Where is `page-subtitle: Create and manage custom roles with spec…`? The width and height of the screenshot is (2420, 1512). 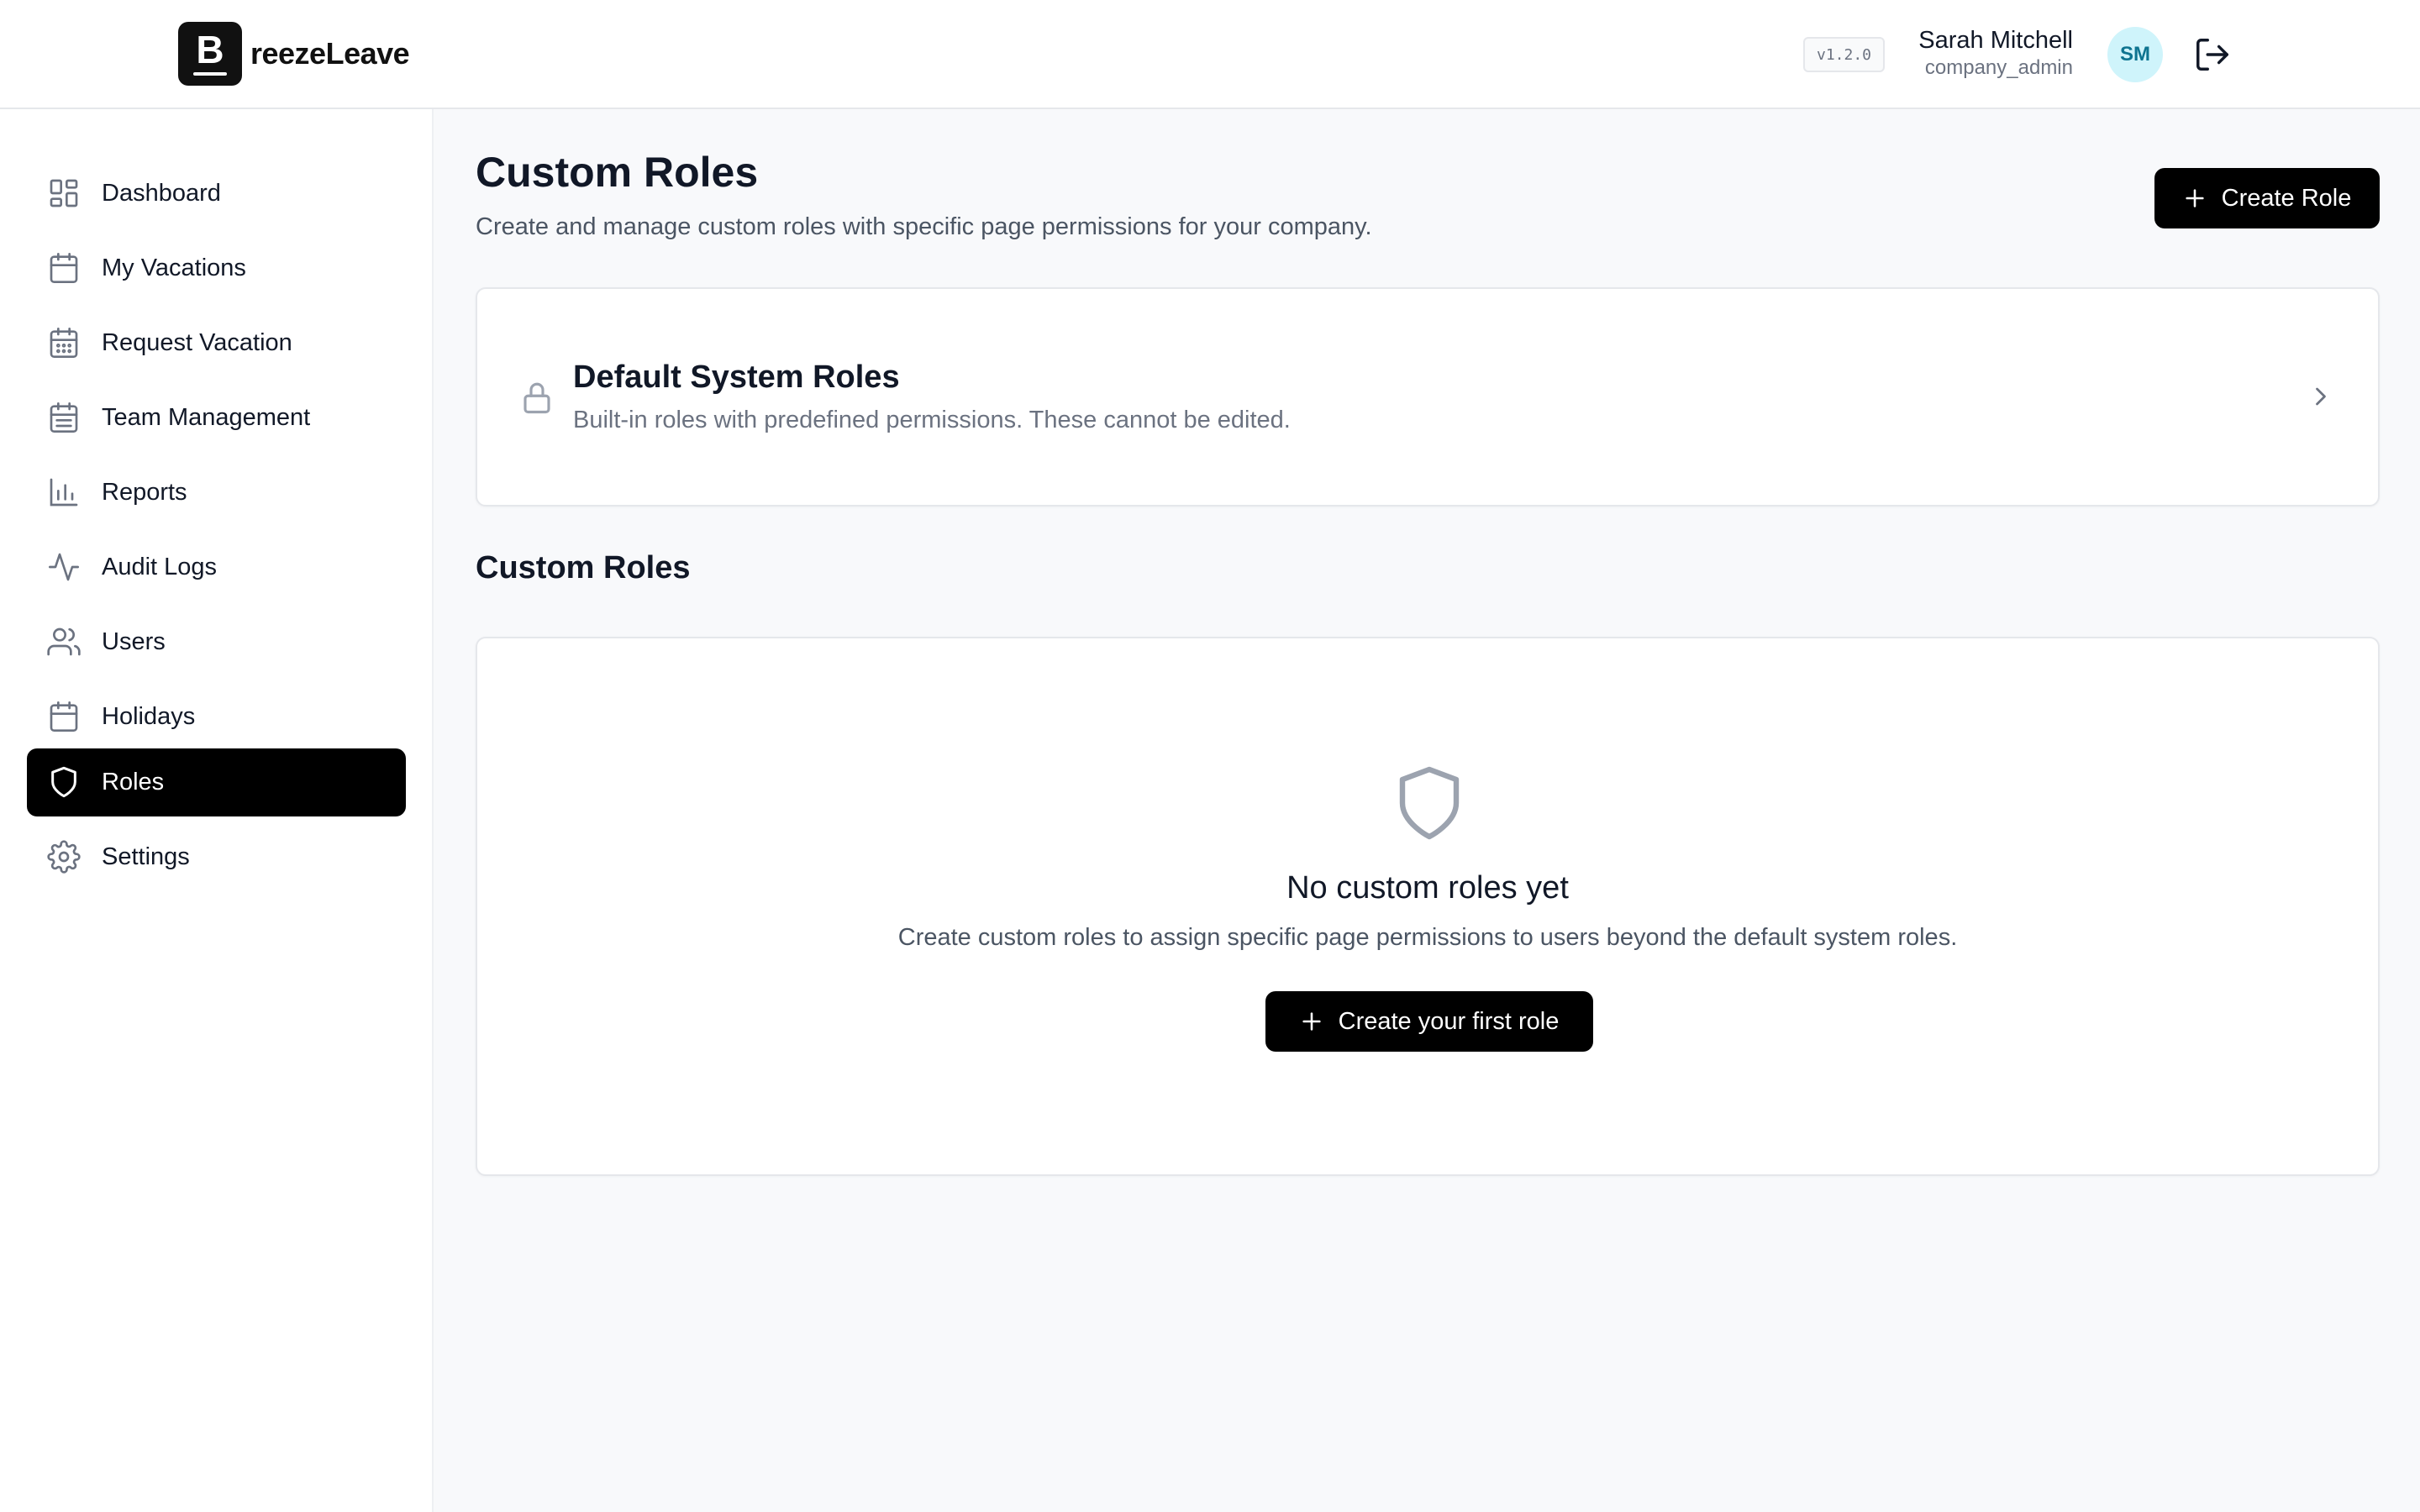 page-subtitle: Create and manage custom roles with spec… is located at coordinates (924, 226).